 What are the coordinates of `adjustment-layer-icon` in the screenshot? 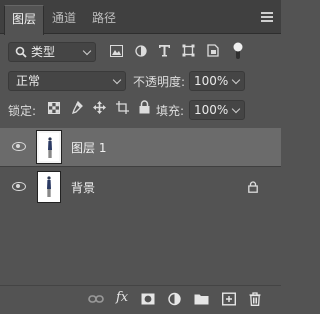 It's located at (174, 299).